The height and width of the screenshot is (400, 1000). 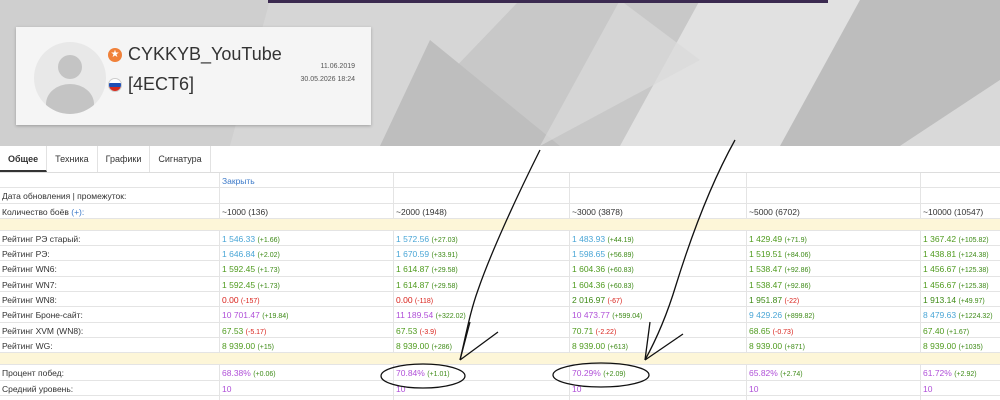 What do you see at coordinates (597, 300) in the screenshot?
I see `stat-cell: 2 016.97 (-67)` at bounding box center [597, 300].